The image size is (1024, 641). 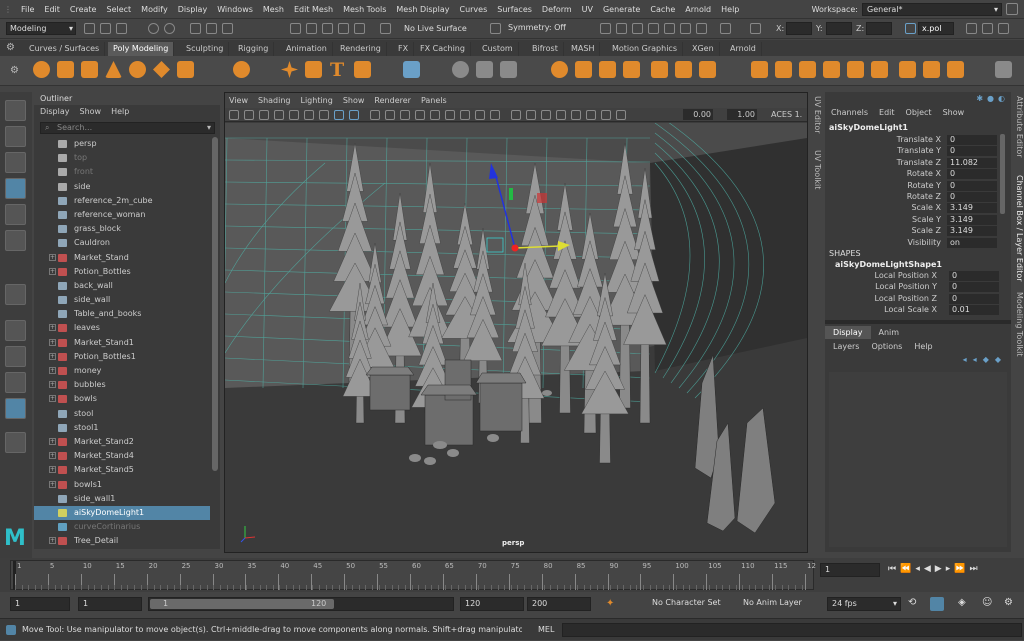 What do you see at coordinates (959, 569) in the screenshot?
I see `step-forward-key-icon: ⏩` at bounding box center [959, 569].